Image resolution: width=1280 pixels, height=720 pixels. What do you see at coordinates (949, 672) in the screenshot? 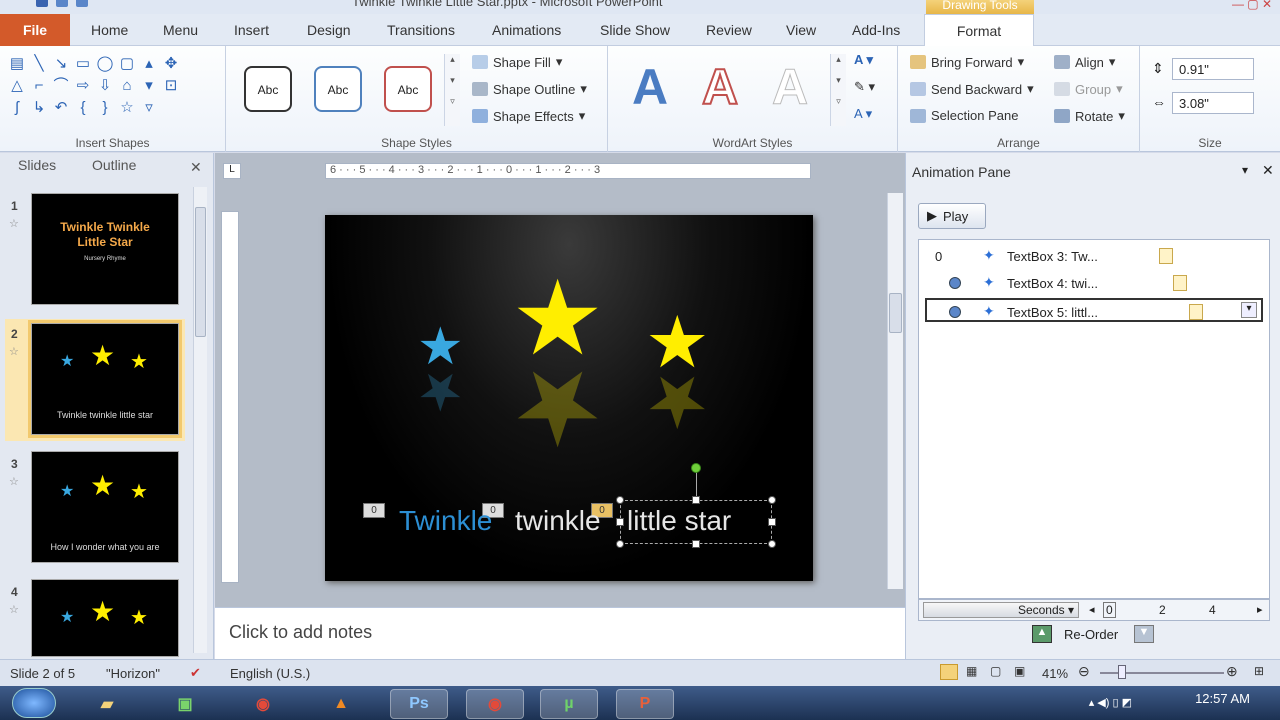
I see `normal-view-icon` at bounding box center [949, 672].